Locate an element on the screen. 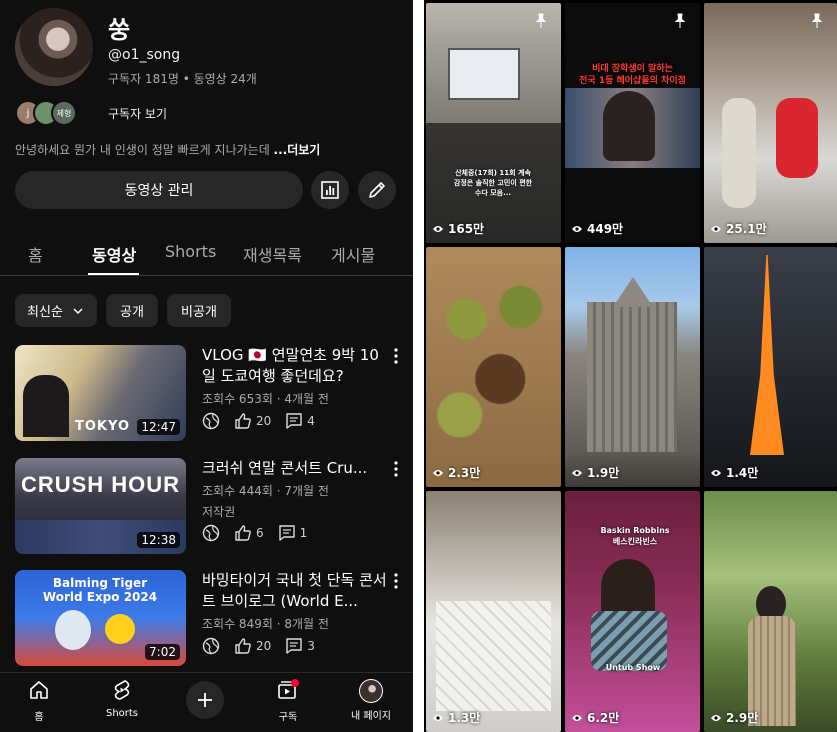 The height and width of the screenshot is (732, 837). thumbnail-text: CRUSH HOUR is located at coordinates (100, 484).